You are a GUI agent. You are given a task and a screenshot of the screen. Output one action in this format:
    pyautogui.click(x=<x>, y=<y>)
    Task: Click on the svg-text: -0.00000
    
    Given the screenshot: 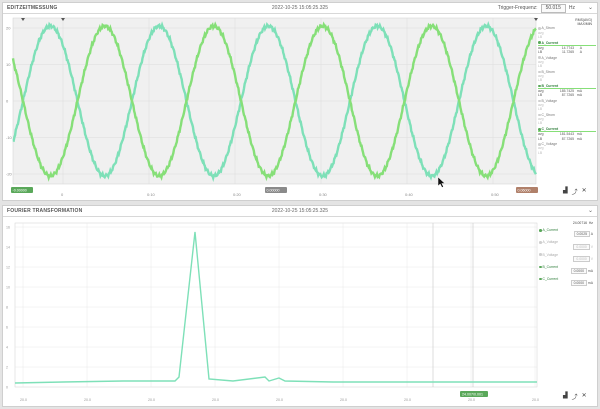 What is the action you would take?
    pyautogui.click(x=20, y=191)
    